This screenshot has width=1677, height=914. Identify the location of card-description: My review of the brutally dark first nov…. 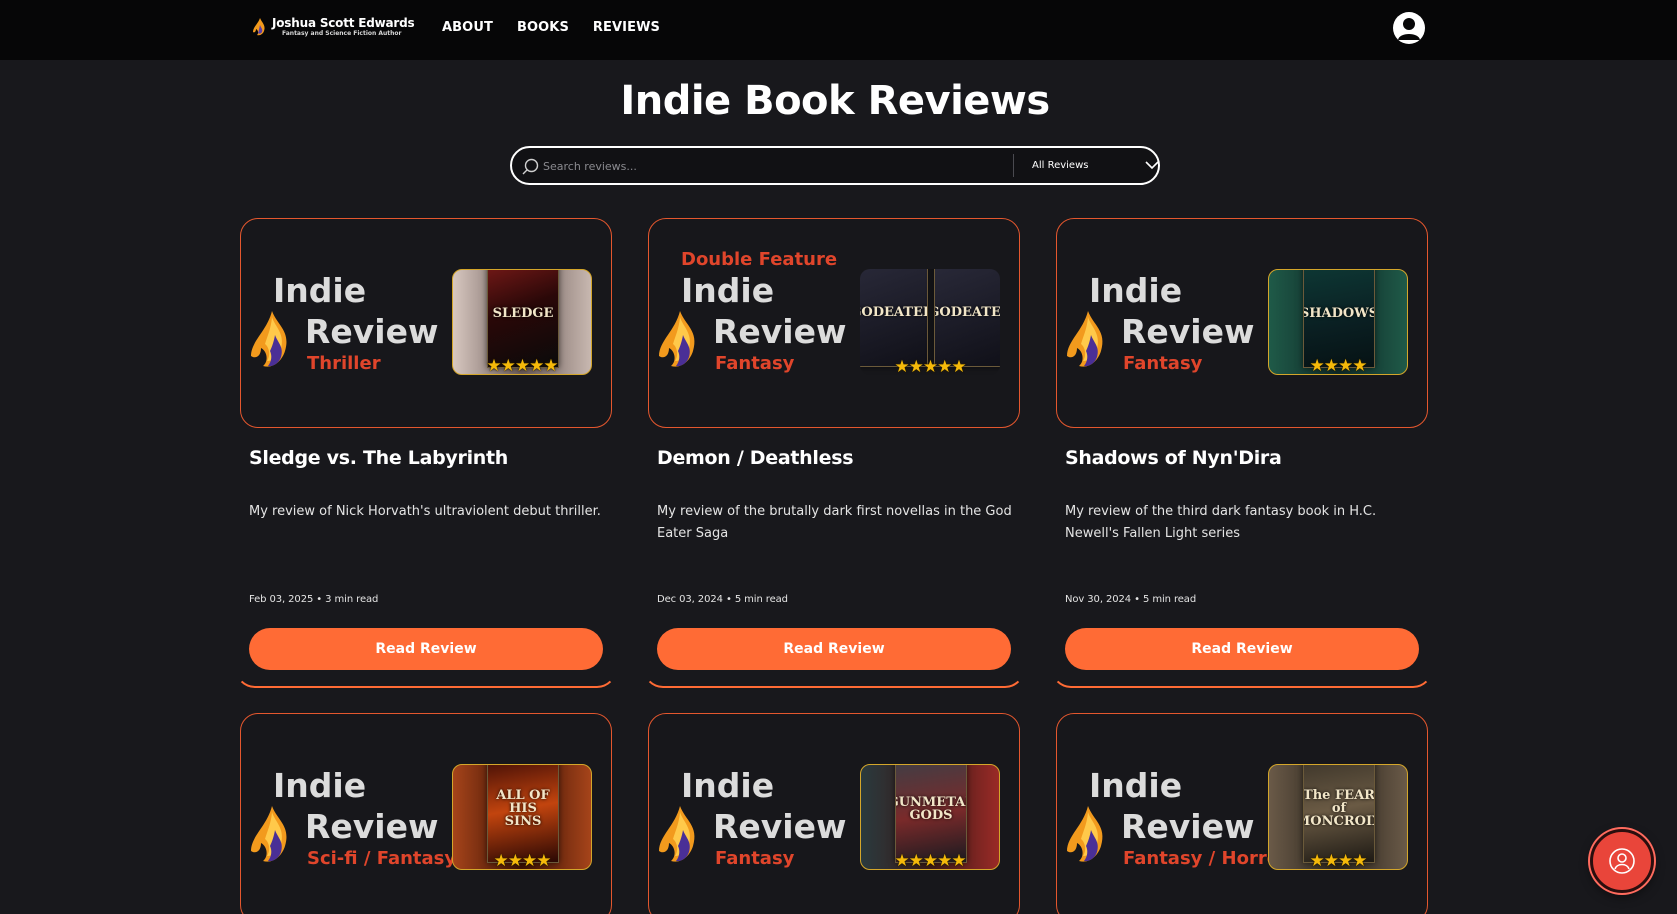
(834, 522).